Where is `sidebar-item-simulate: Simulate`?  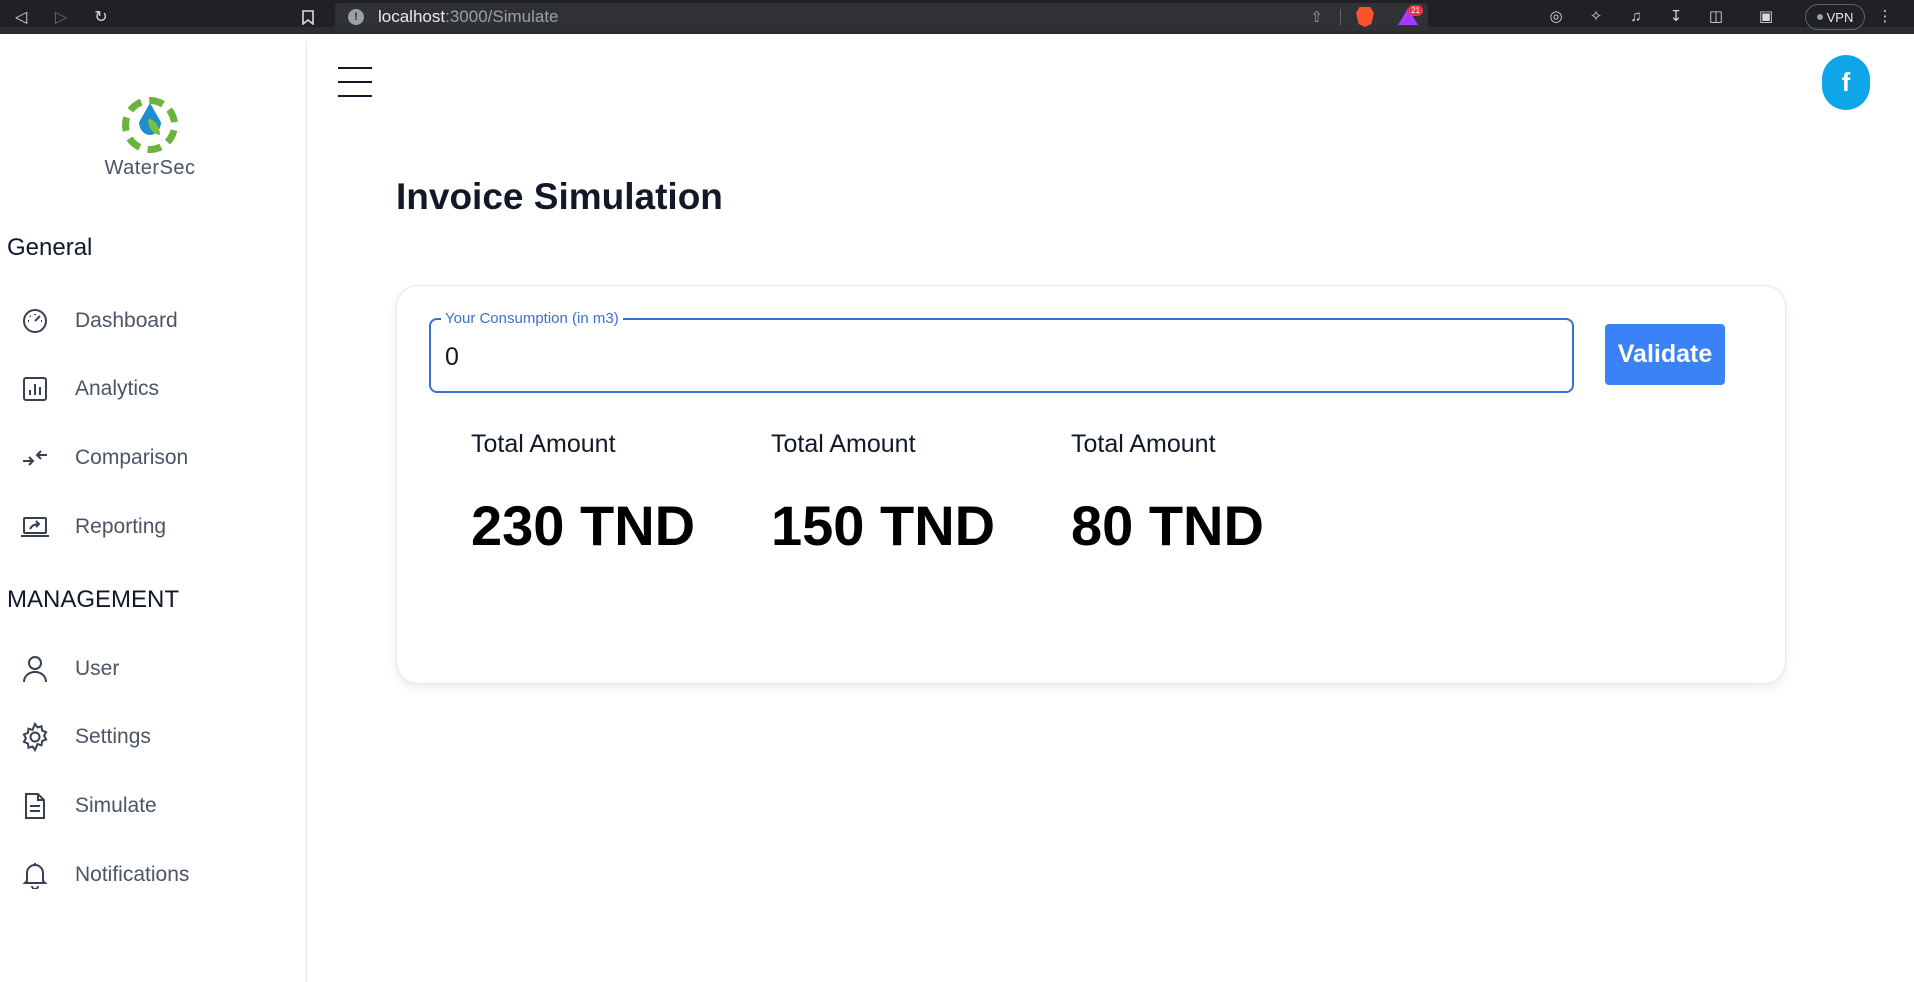 sidebar-item-simulate: Simulate is located at coordinates (150, 806).